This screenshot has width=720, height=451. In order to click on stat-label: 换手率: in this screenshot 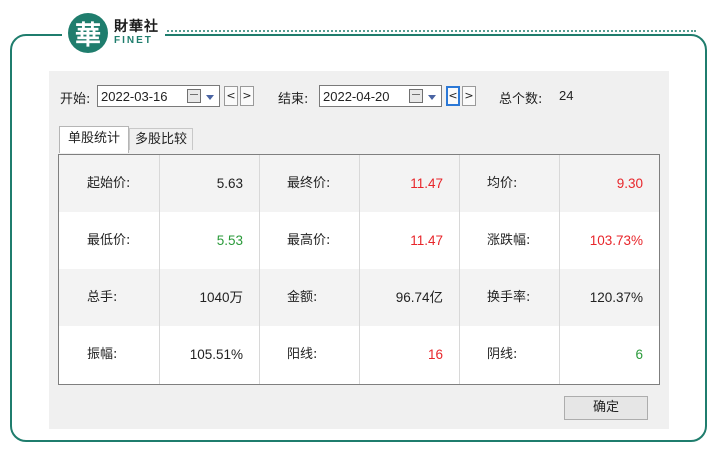, I will do `click(509, 297)`.